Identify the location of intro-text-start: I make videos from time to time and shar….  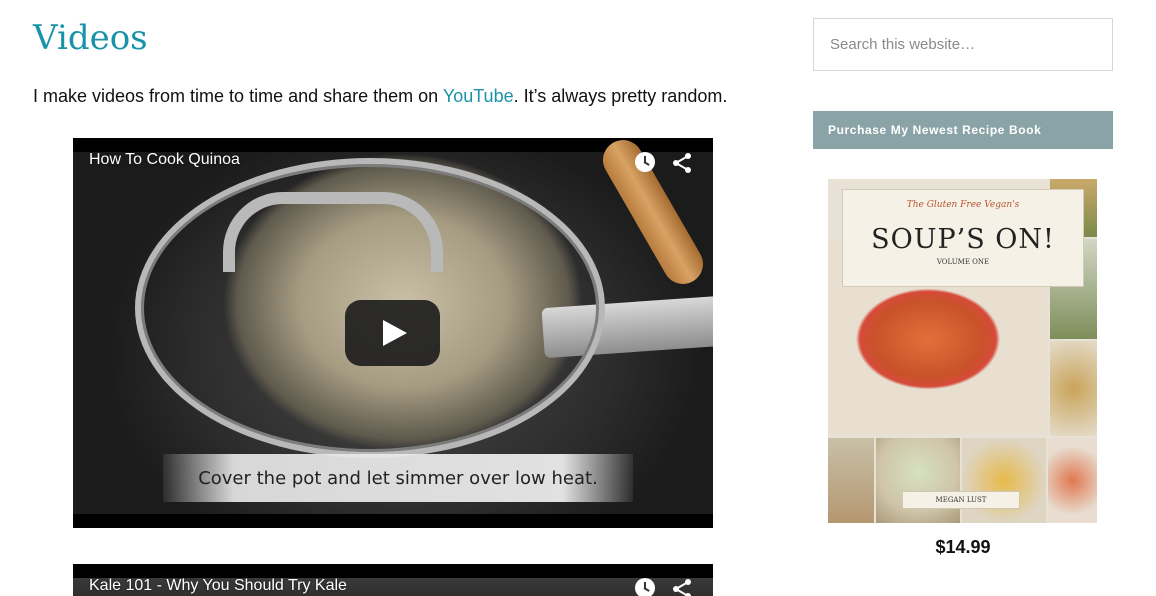
(238, 96).